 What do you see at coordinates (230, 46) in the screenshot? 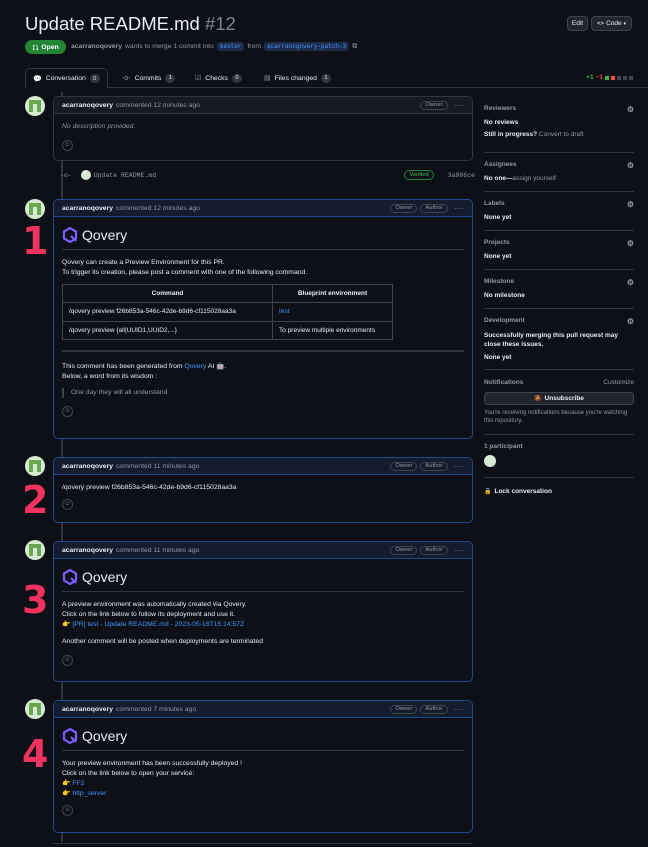
I see `base-branch: master` at bounding box center [230, 46].